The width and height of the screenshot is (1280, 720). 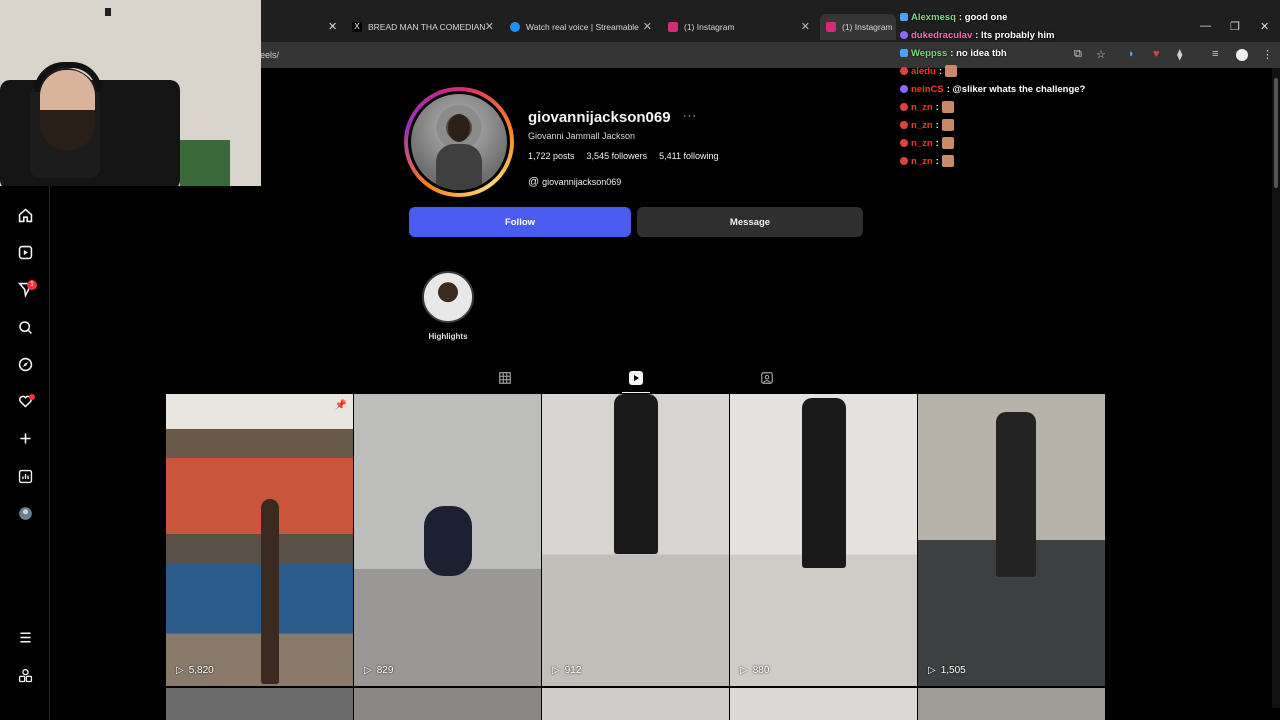 I want to click on chat-text: : no idea tbh, so click(x=978, y=53).